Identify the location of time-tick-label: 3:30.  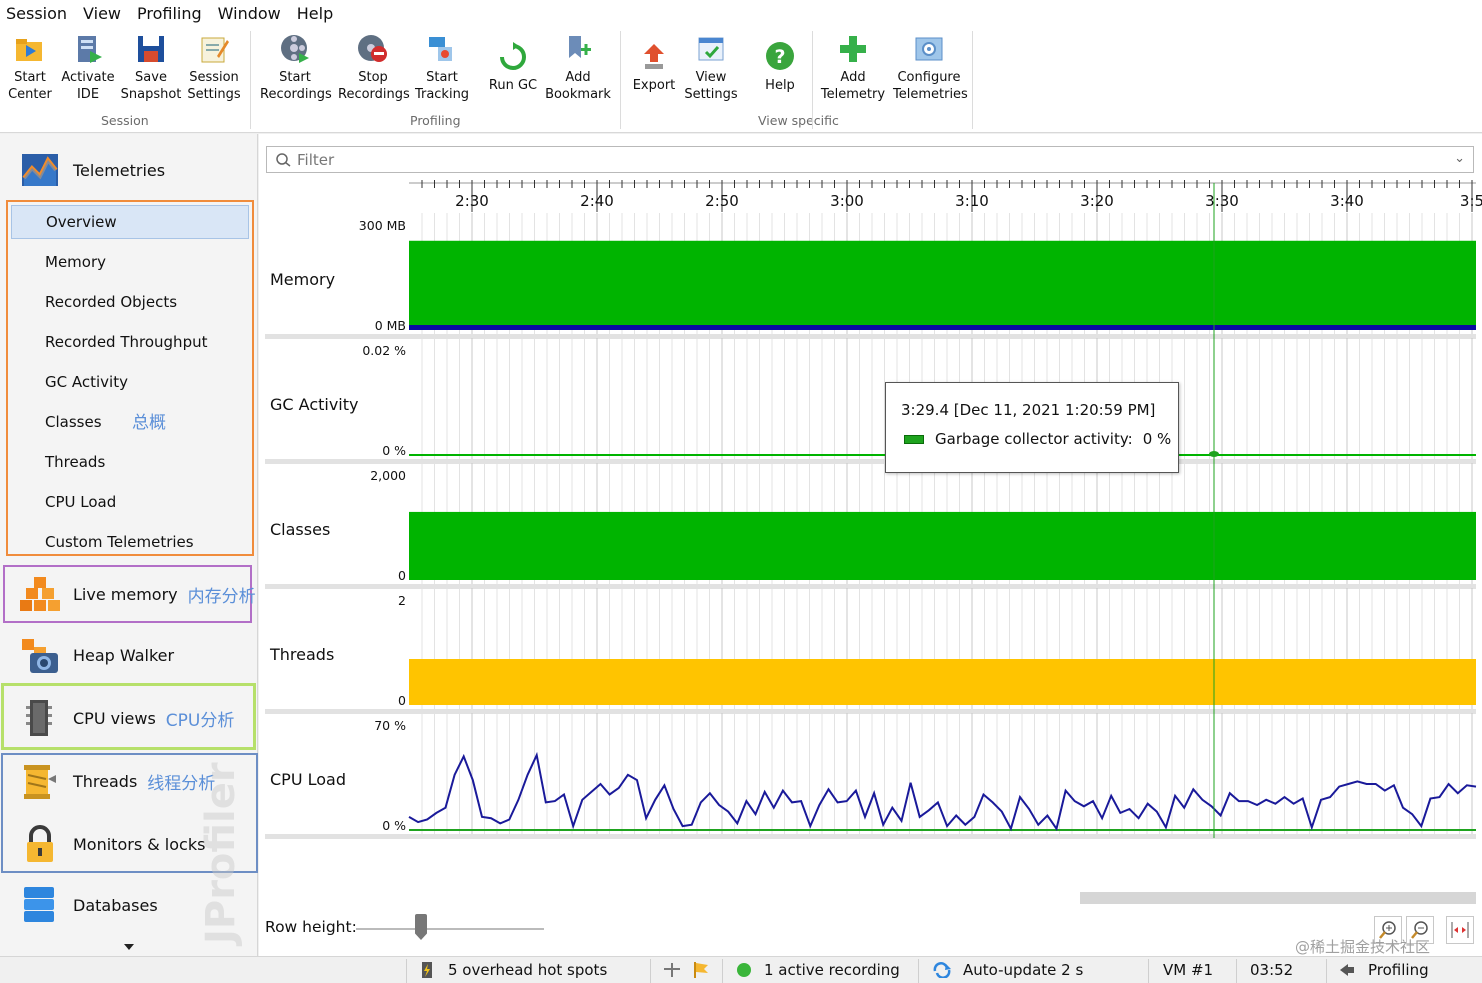
(1222, 201).